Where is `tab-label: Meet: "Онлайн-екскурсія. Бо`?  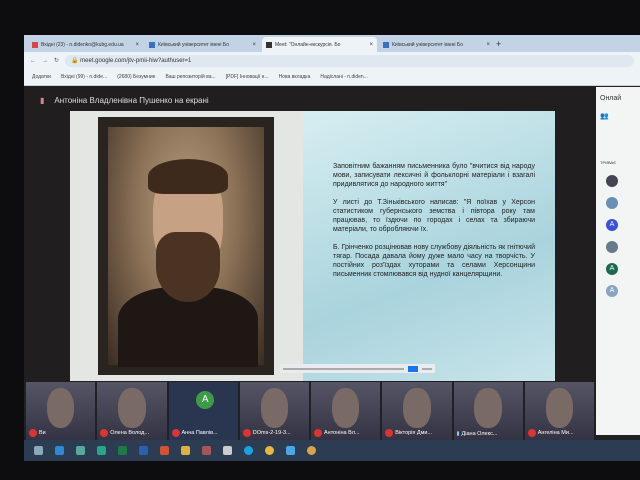
tab-label: Meet: "Онлайн-екскурсія. Бо is located at coordinates (308, 44).